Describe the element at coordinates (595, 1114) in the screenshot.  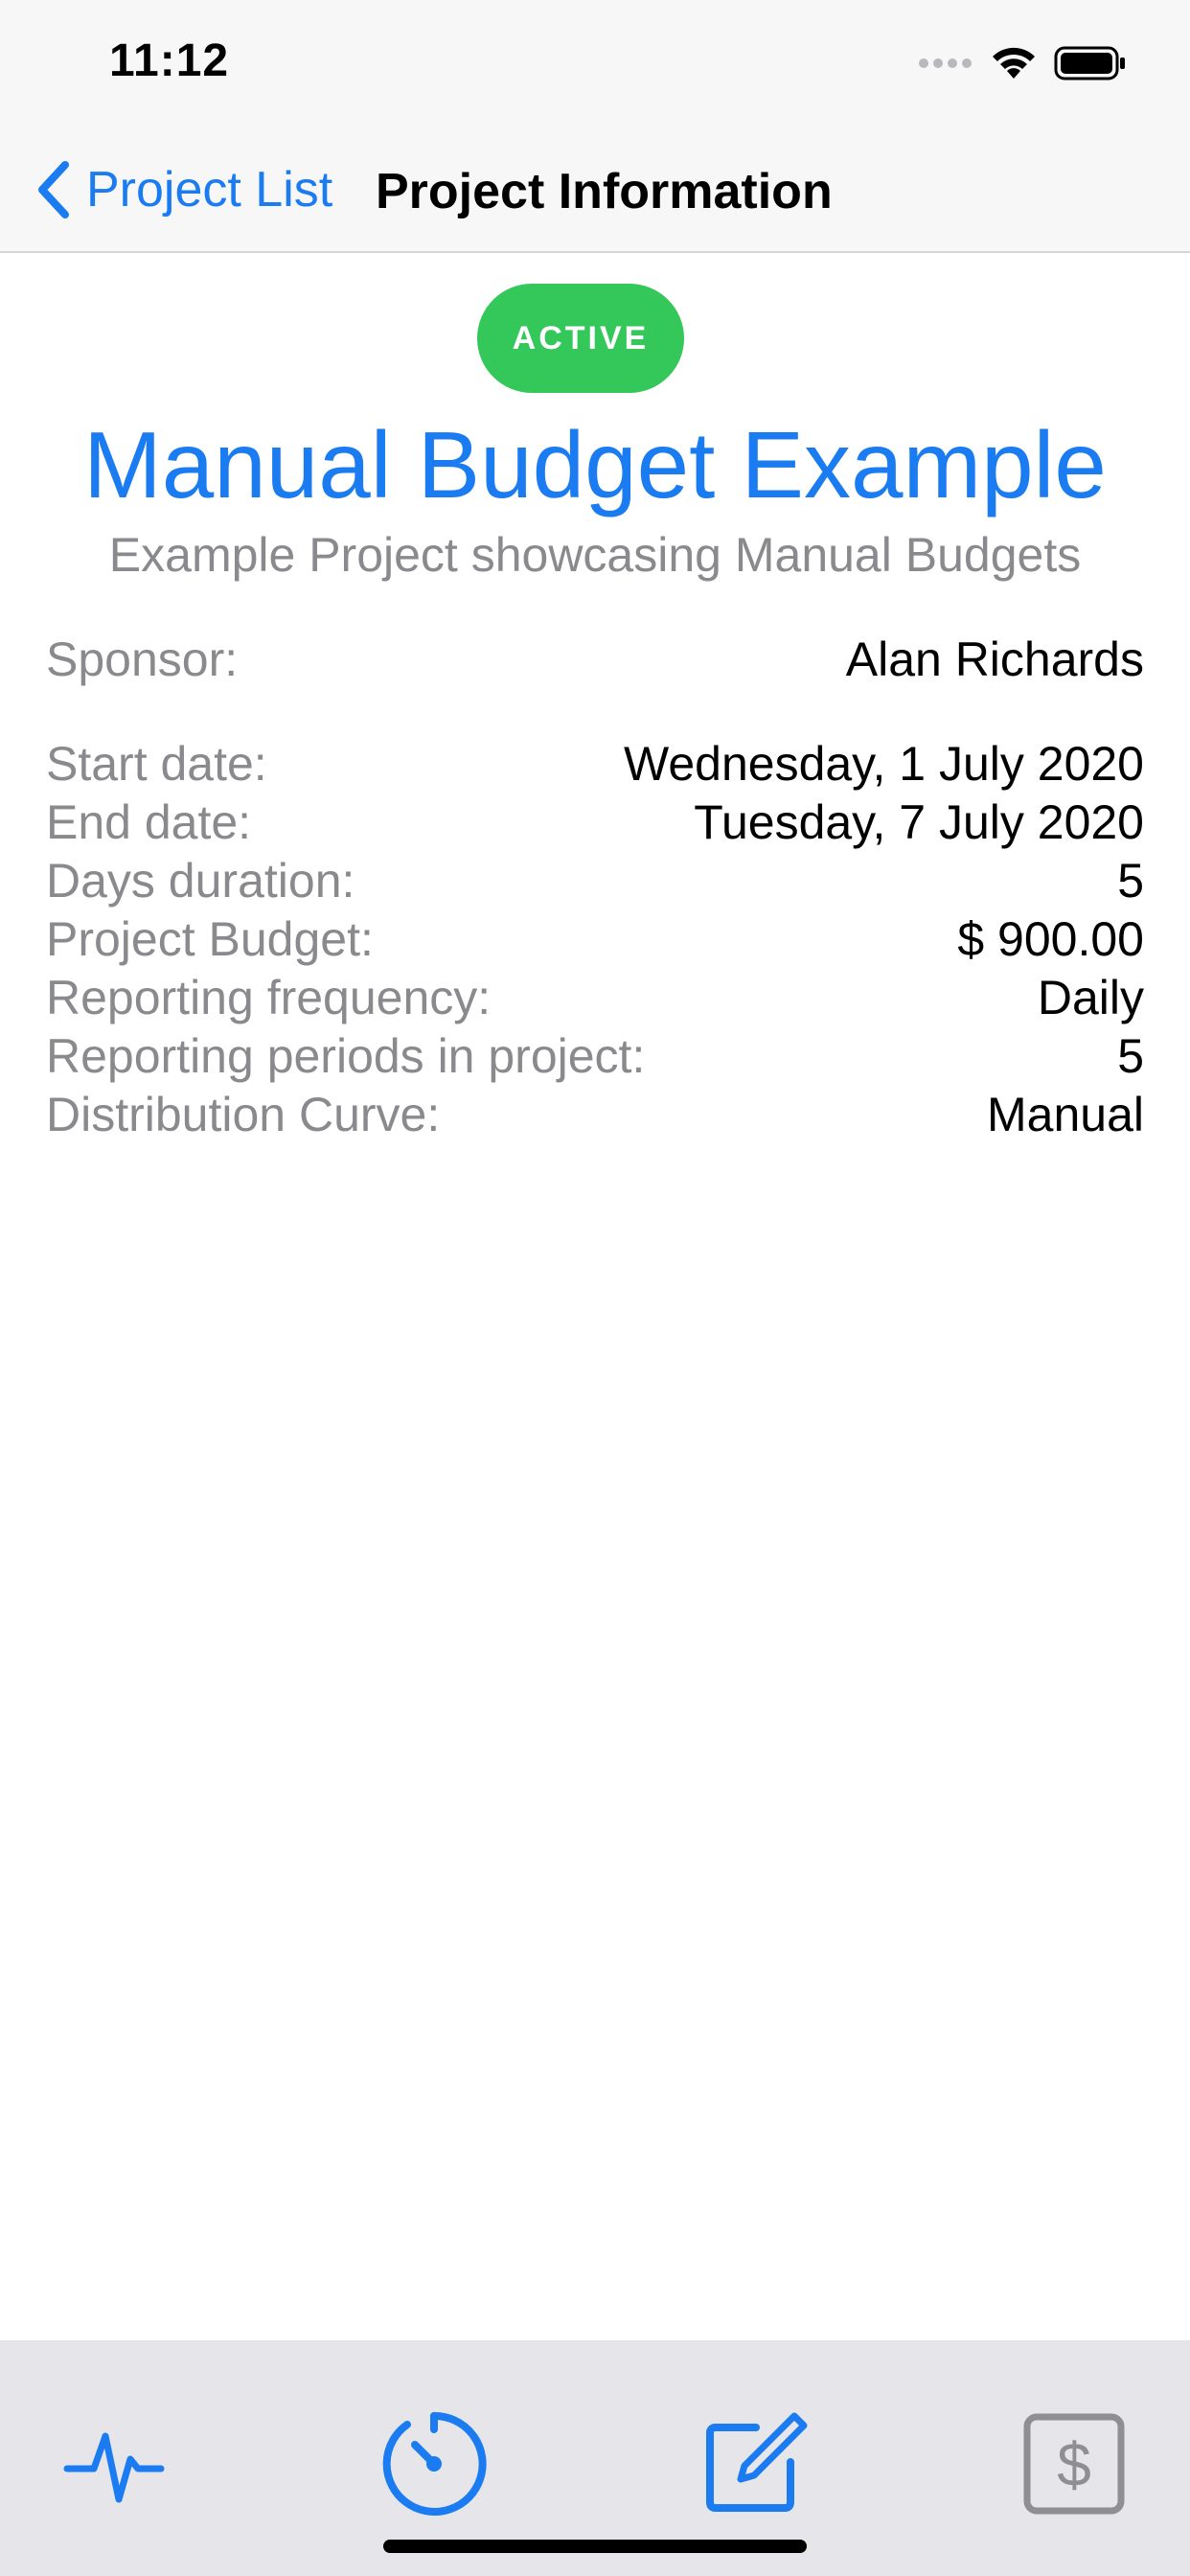
I see `info-row-distribution-curve: Distribution Curve: Manual` at that location.